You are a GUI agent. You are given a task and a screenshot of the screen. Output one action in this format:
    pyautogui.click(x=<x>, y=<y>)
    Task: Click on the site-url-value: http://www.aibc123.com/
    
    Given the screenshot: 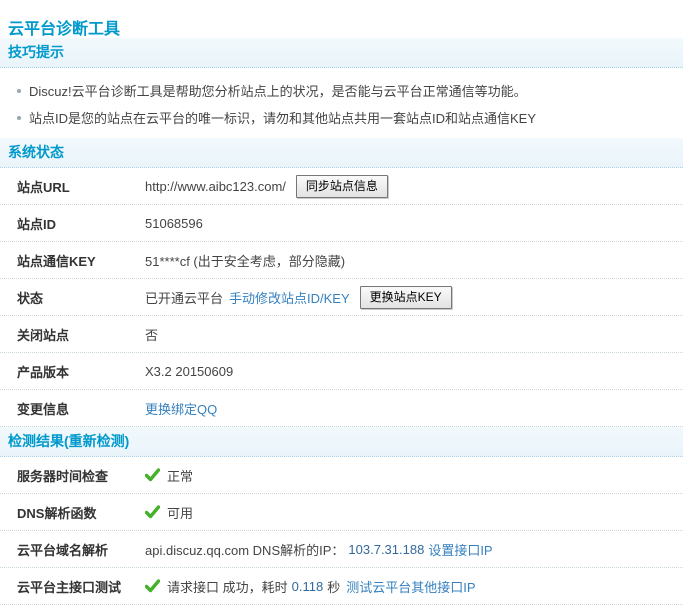 What is the action you would take?
    pyautogui.click(x=215, y=186)
    